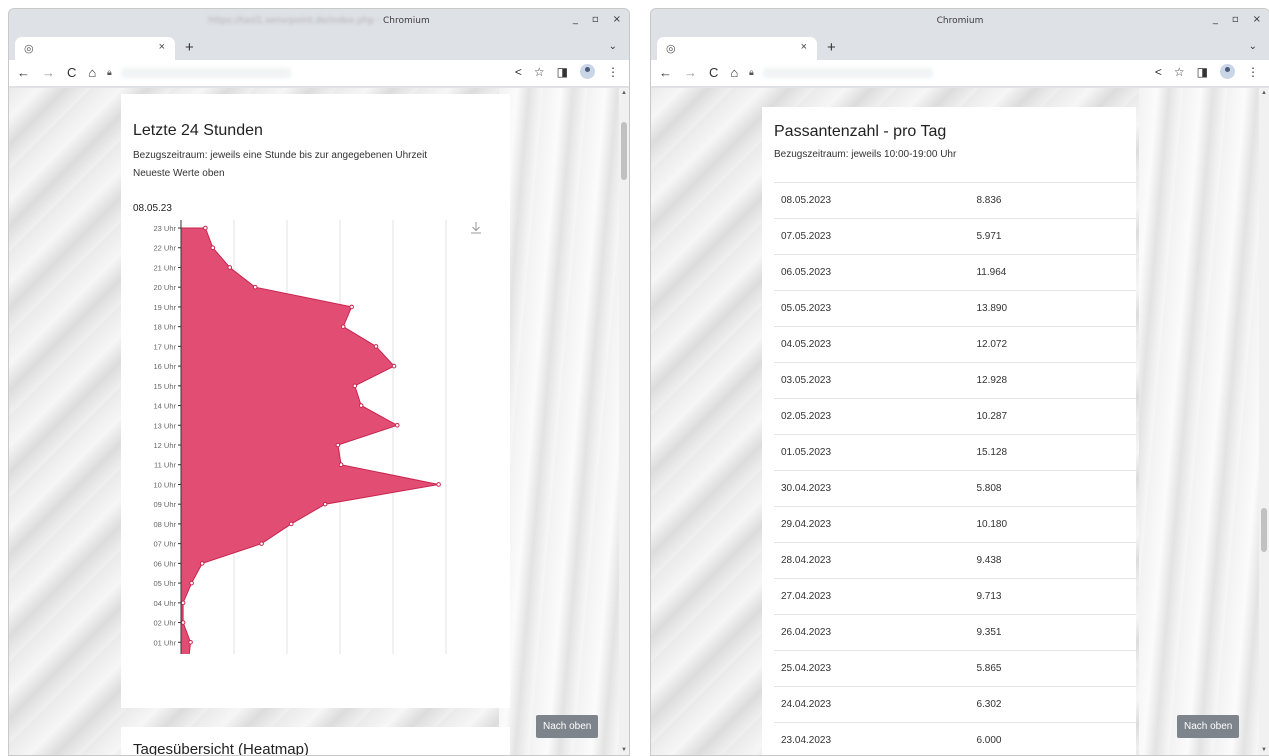 This screenshot has height=756, width=1269. Describe the element at coordinates (164, 563) in the screenshot. I see `y-tick-label: 06 Uhr` at that location.